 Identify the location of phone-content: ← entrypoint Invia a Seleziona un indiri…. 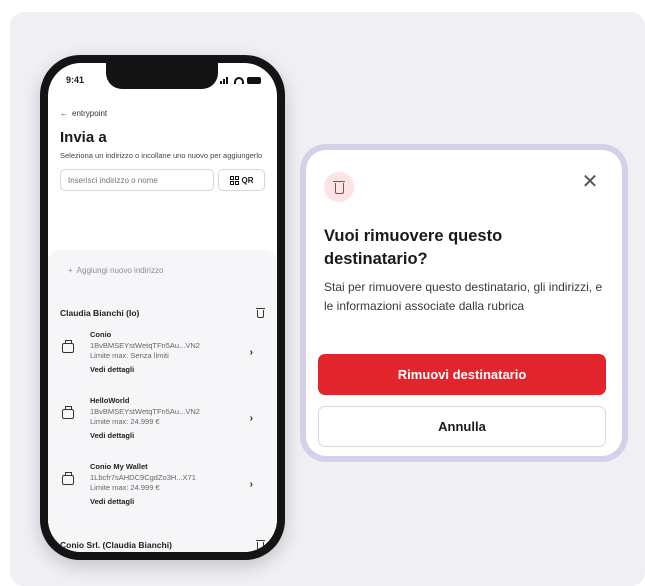
(162, 150).